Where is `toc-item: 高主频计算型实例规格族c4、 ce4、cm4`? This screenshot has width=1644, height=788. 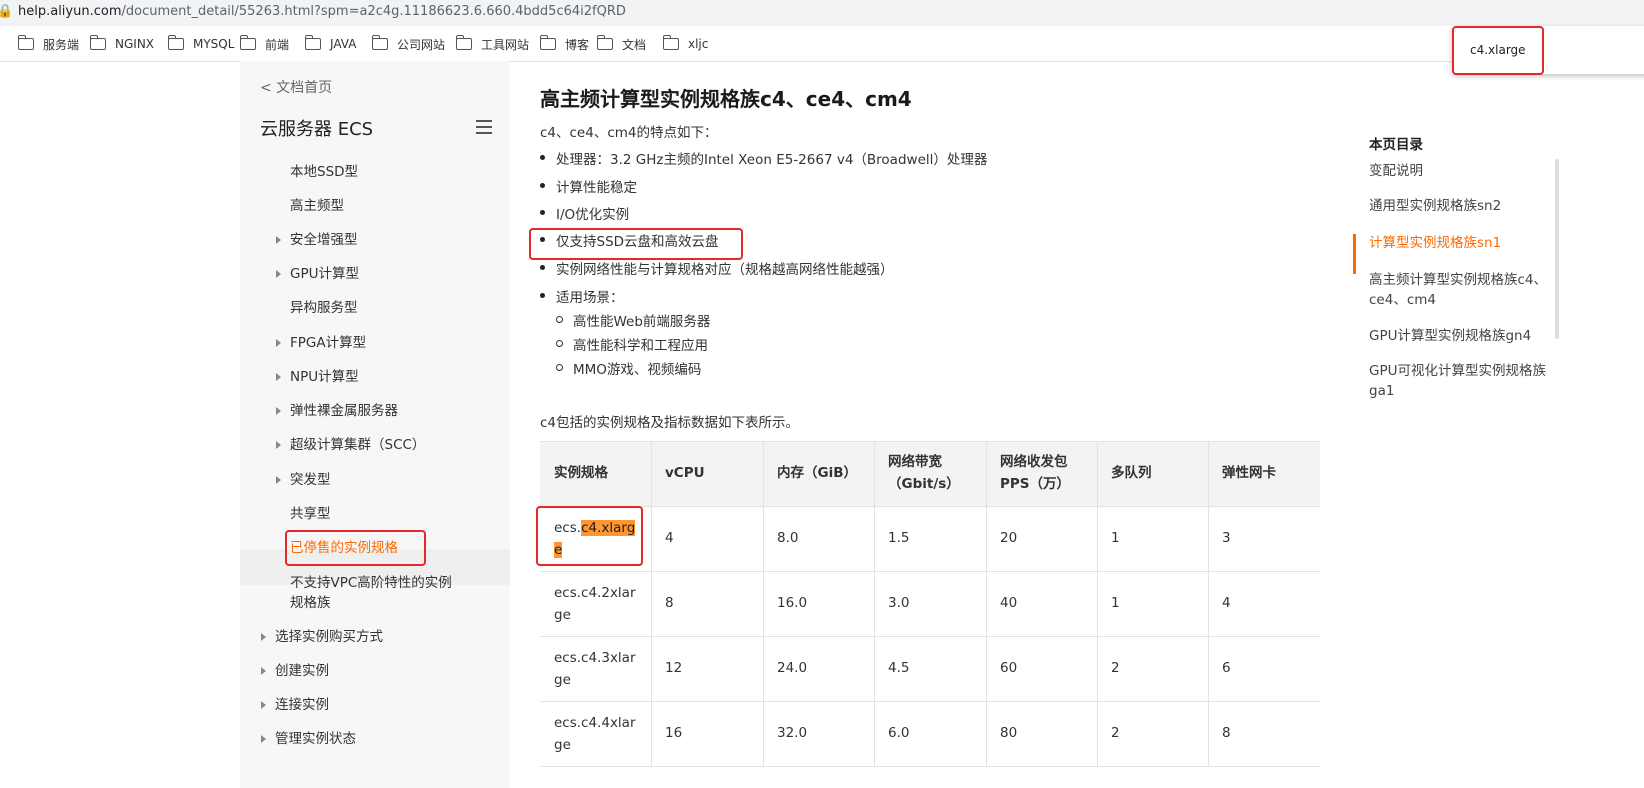
toc-item: 高主频计算型实例规格族c4、 ce4、cm4 is located at coordinates (1461, 290).